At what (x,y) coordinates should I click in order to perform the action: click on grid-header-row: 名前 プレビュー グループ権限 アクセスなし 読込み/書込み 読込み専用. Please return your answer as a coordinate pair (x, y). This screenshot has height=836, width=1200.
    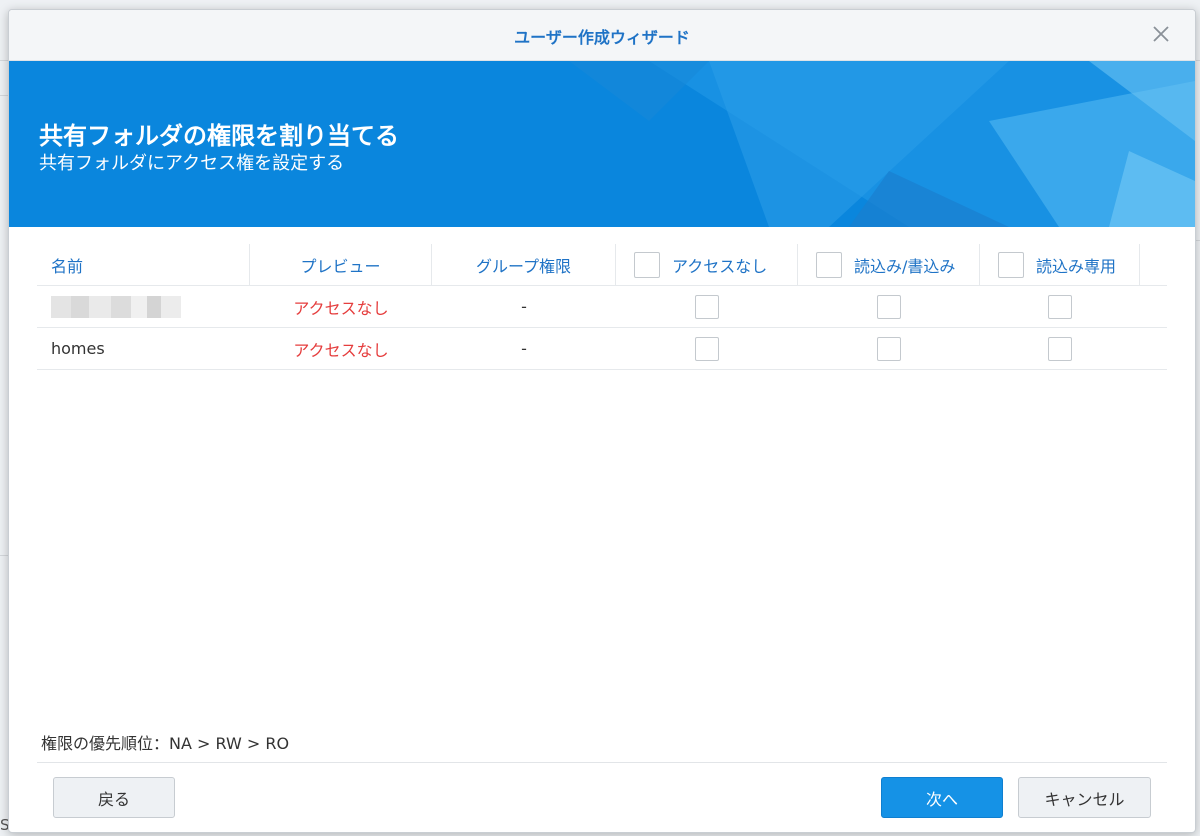
    Looking at the image, I should click on (602, 265).